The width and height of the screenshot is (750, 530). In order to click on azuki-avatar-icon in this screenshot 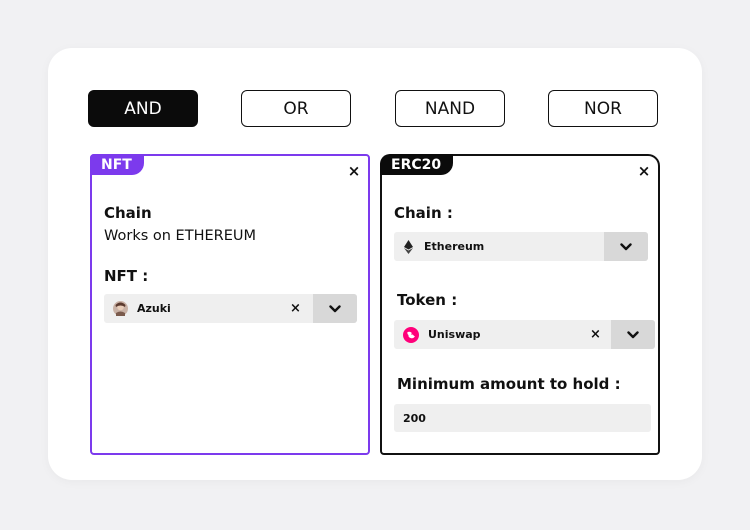, I will do `click(120, 308)`.